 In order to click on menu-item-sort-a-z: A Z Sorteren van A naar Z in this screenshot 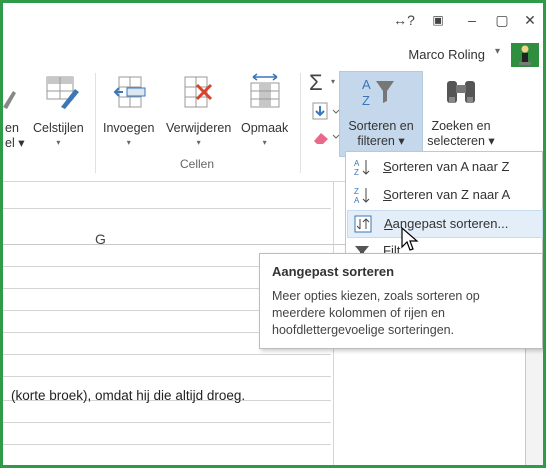, I will do `click(444, 167)`.